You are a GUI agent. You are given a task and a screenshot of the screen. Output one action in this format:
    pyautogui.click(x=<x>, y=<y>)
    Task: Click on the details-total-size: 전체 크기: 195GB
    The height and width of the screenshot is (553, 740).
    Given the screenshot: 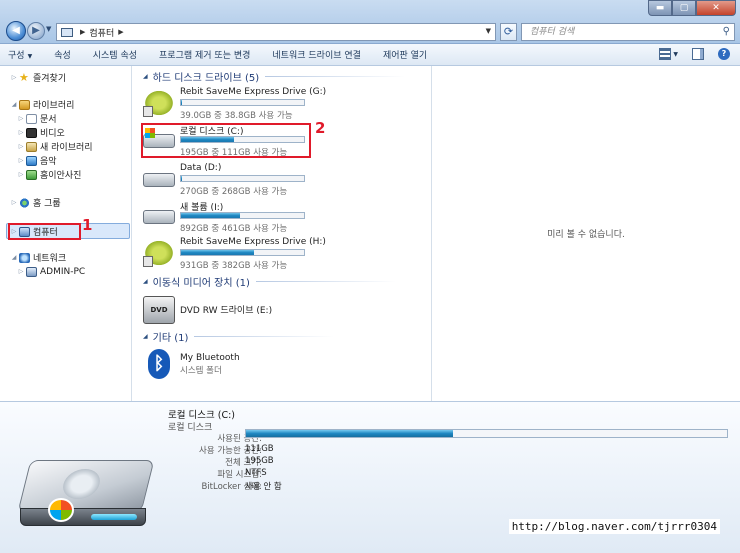 What is the action you would take?
    pyautogui.click(x=249, y=462)
    